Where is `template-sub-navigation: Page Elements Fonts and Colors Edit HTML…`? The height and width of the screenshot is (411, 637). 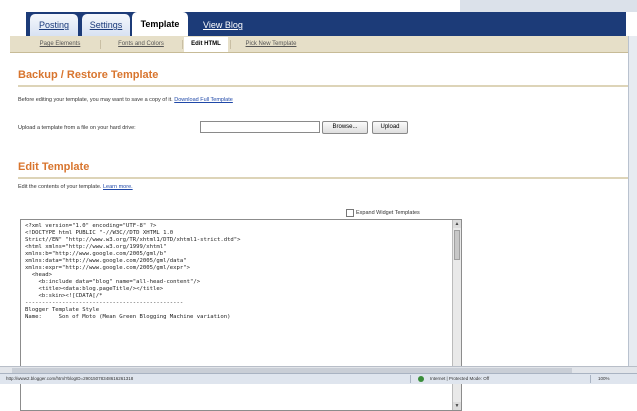
template-sub-navigation: Page Elements Fonts and Colors Edit HTML… is located at coordinates (322, 44).